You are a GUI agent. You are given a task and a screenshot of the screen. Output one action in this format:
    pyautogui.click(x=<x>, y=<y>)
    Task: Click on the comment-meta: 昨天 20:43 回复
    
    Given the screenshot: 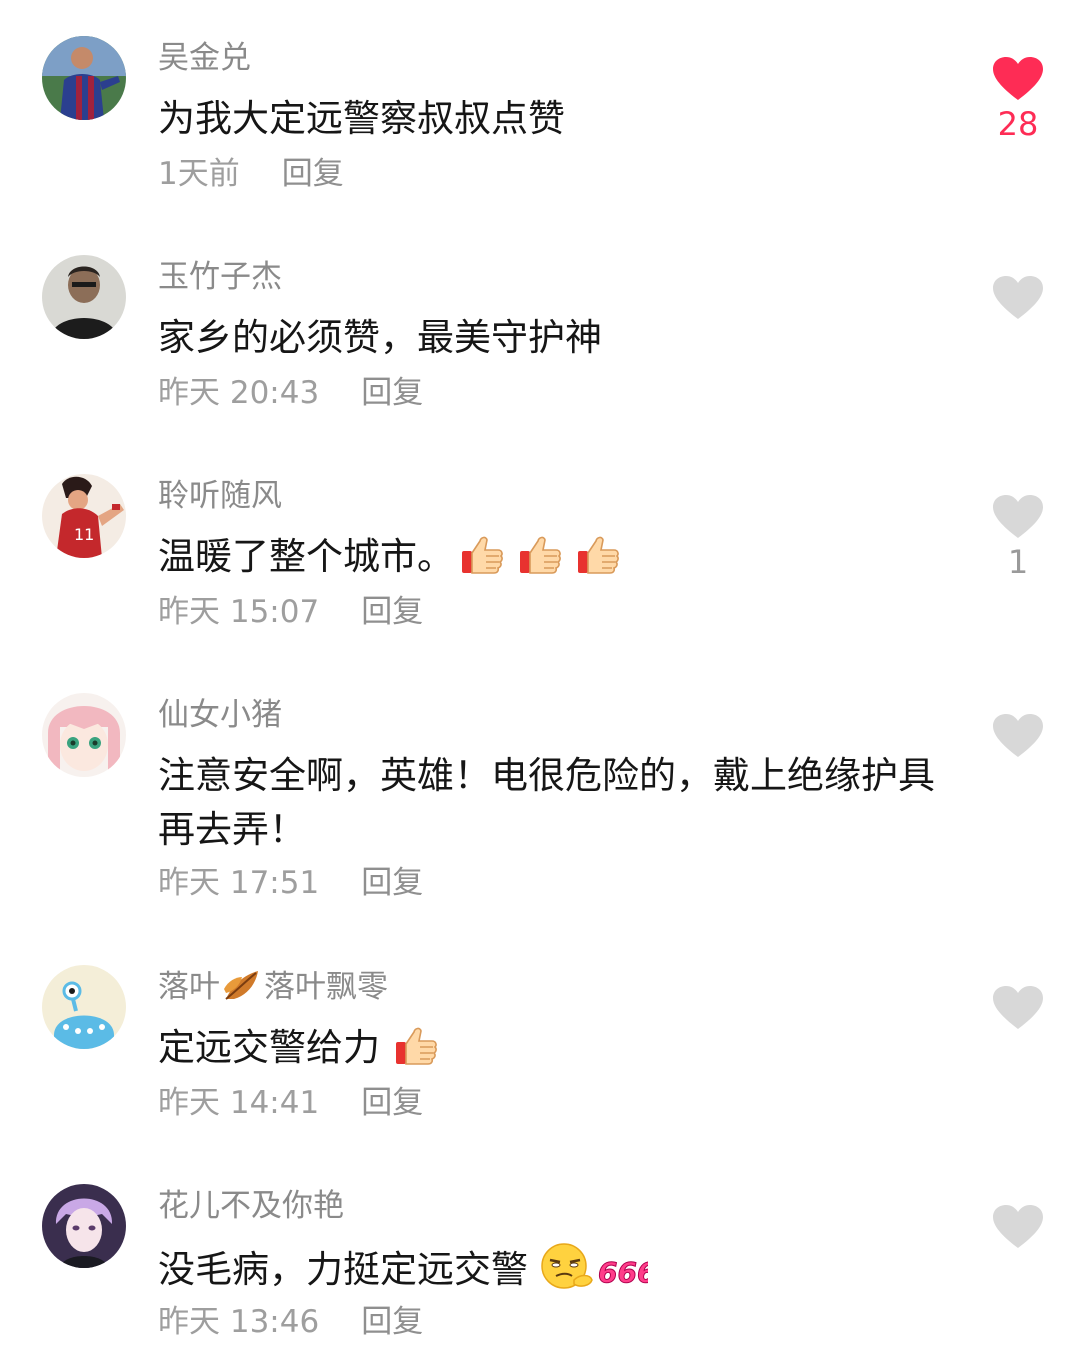 What is the action you would take?
    pyautogui.click(x=290, y=393)
    